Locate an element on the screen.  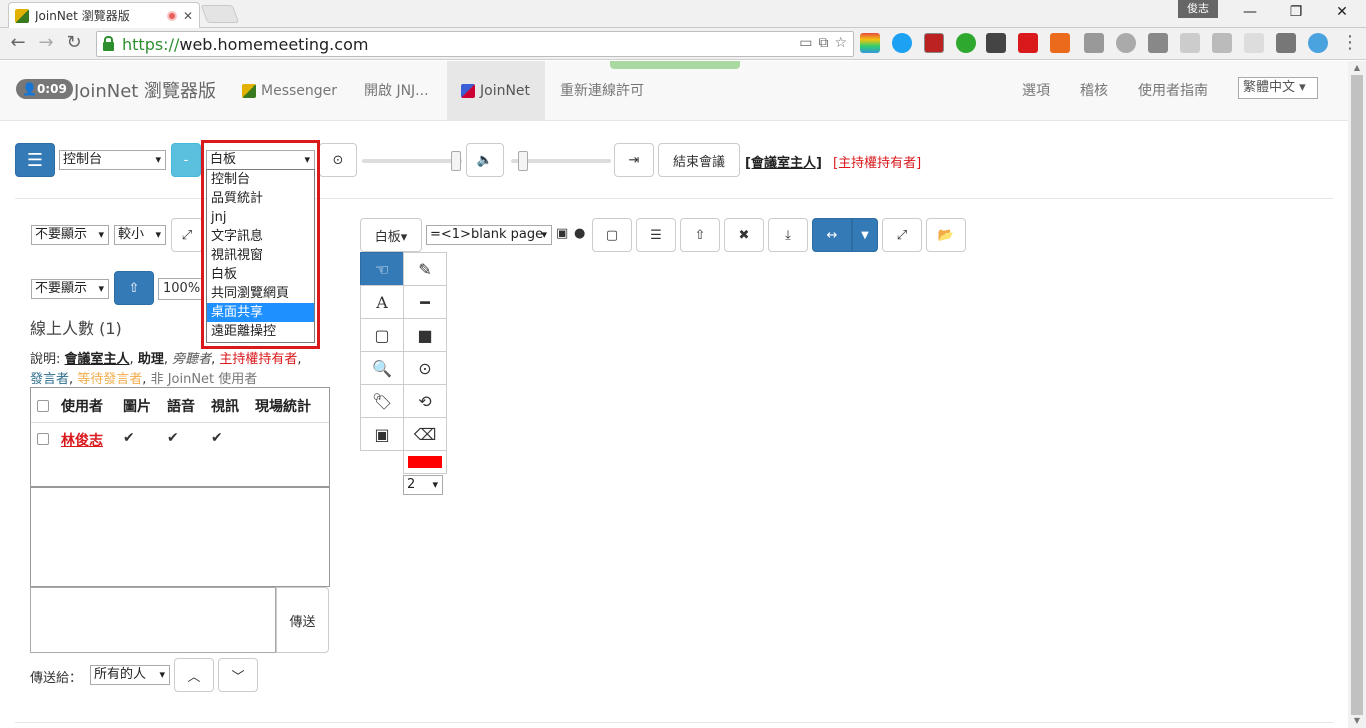
app-brand: JoinNet 瀏覽器版 is located at coordinates (145, 90).